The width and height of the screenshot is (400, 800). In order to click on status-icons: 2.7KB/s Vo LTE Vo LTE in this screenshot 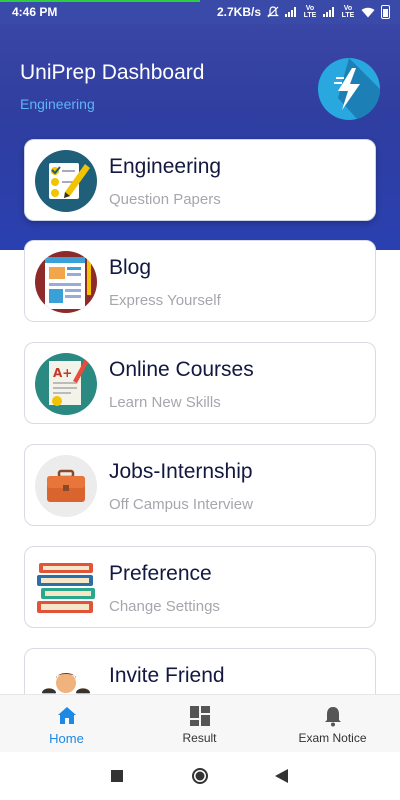, I will do `click(303, 12)`.